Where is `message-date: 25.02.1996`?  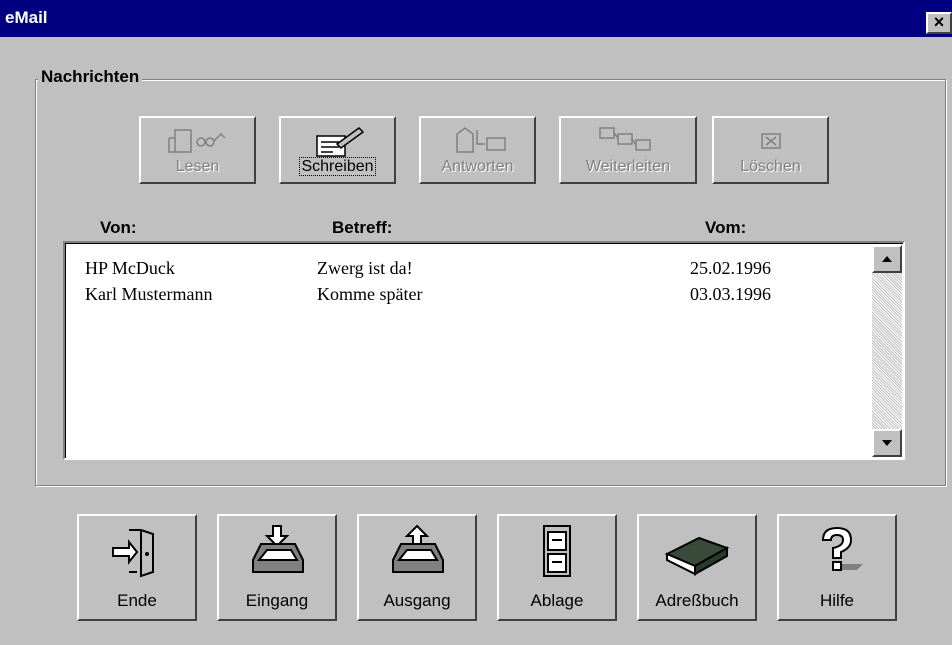 message-date: 25.02.1996 is located at coordinates (730, 268).